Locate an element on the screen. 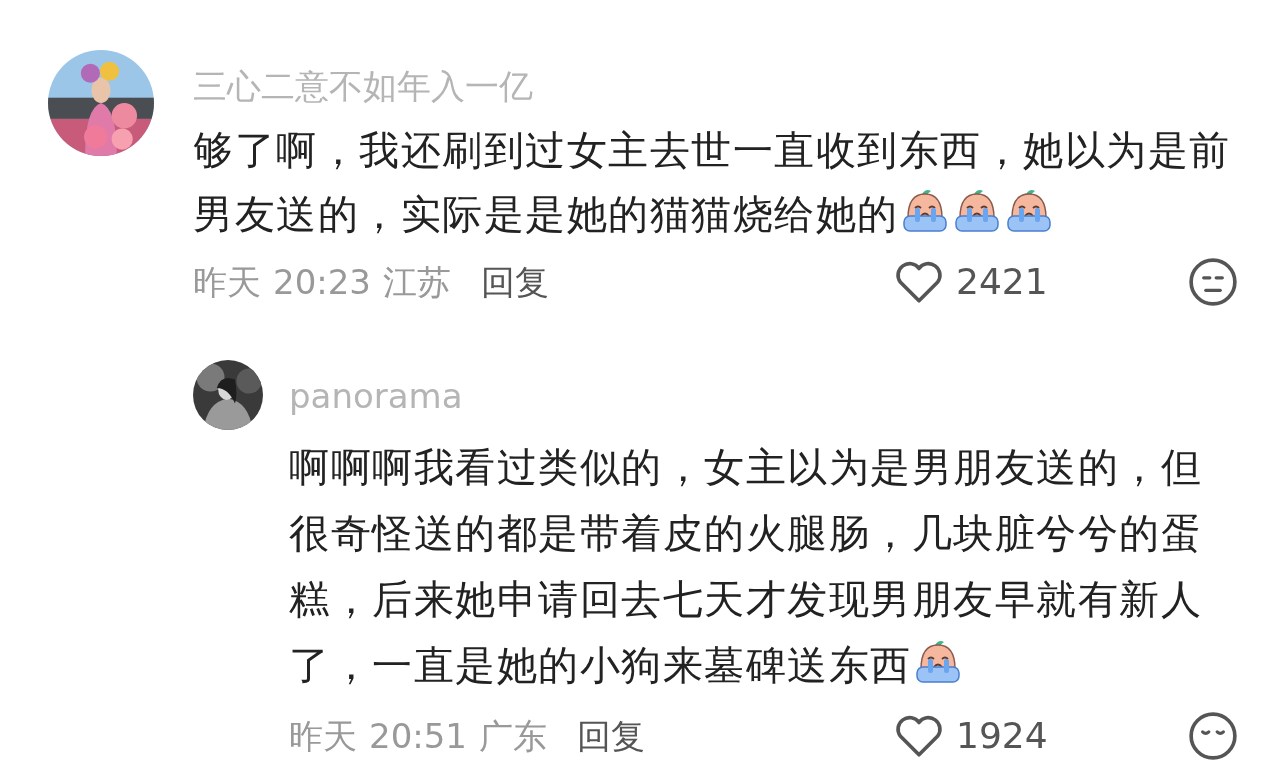 The height and width of the screenshot is (775, 1282). comment-location: 广东 is located at coordinates (513, 736).